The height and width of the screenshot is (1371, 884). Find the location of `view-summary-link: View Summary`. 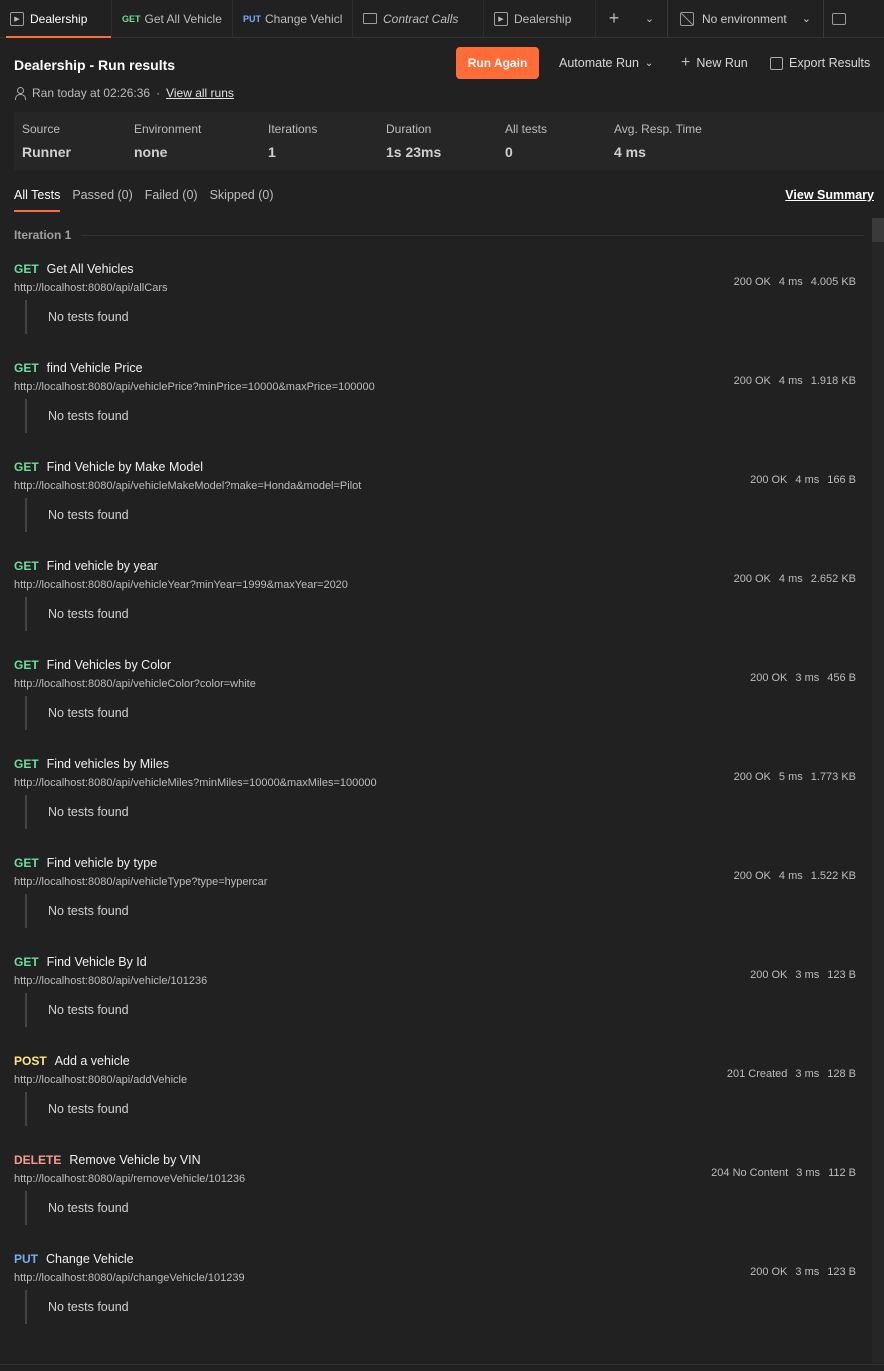

view-summary-link: View Summary is located at coordinates (829, 195).